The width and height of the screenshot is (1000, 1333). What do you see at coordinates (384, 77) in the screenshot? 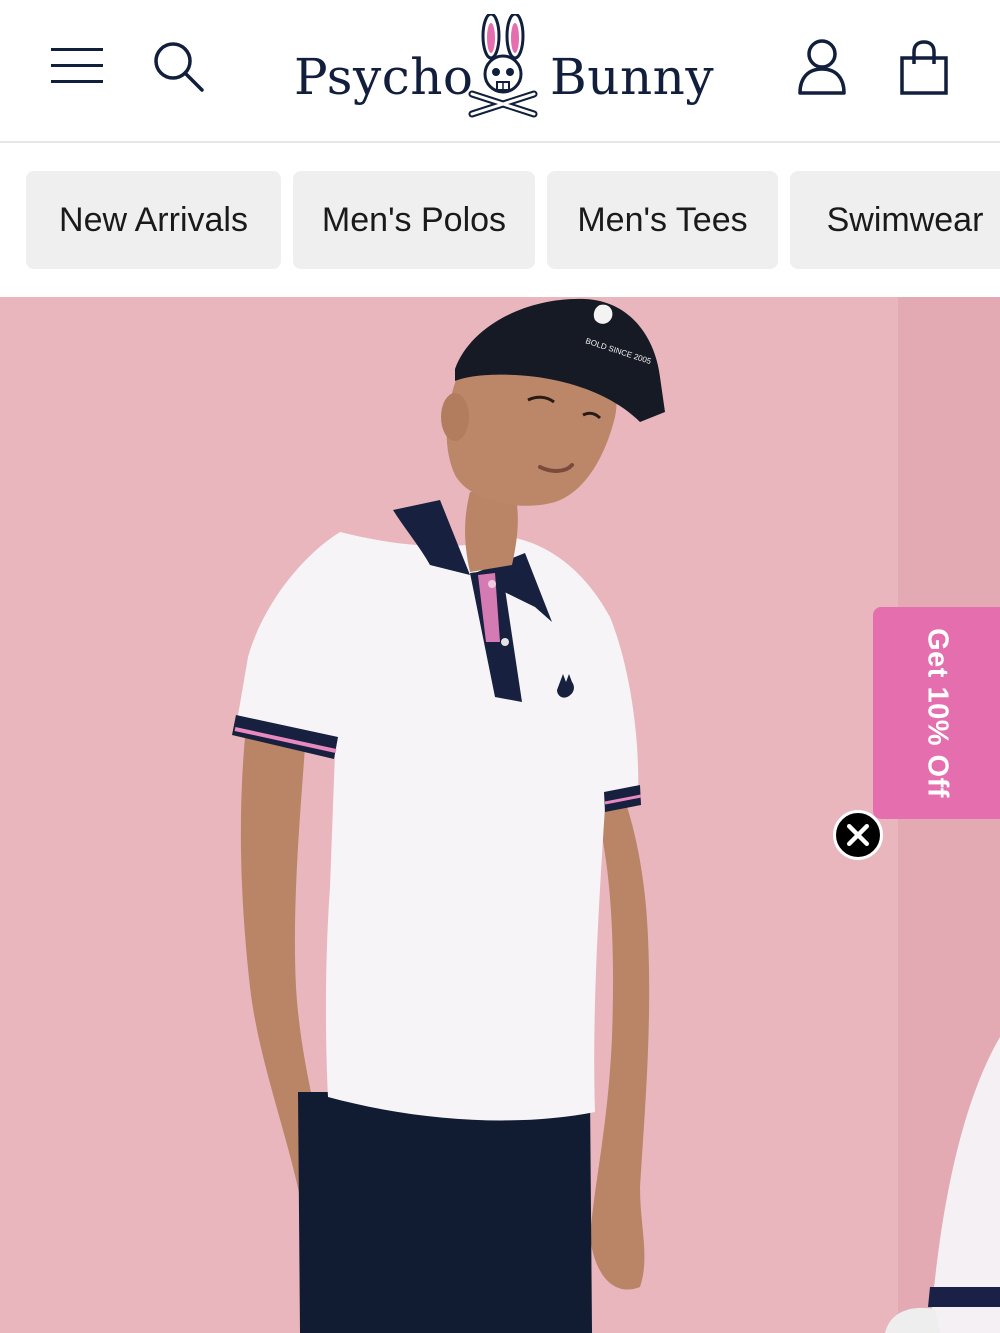
I see `brand-name-left: Psycho` at bounding box center [384, 77].